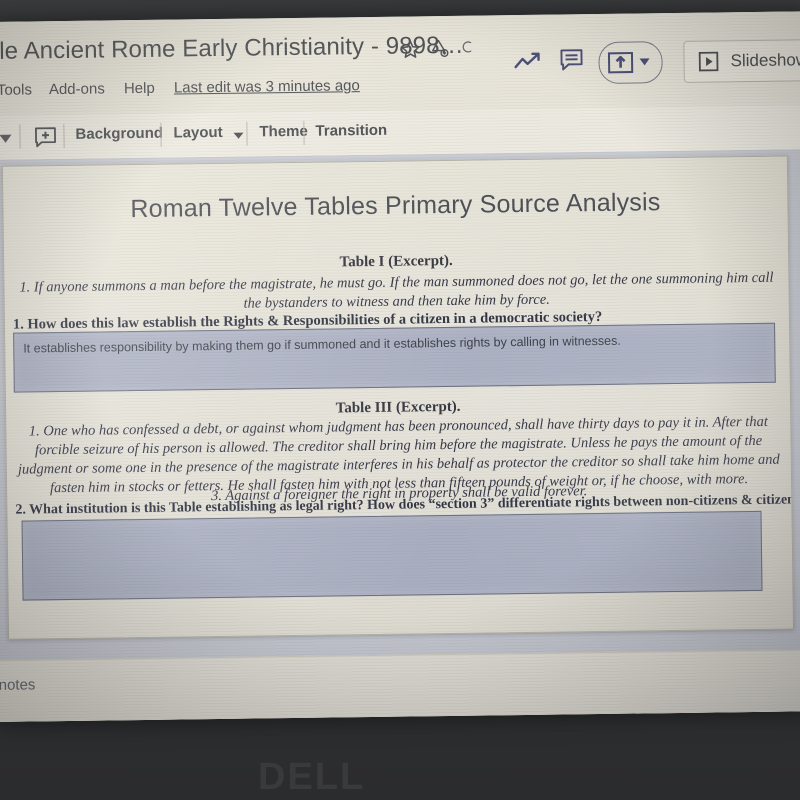 This screenshot has width=800, height=800. Describe the element at coordinates (77, 89) in the screenshot. I see `menu-item-addons: Add-ons` at that location.